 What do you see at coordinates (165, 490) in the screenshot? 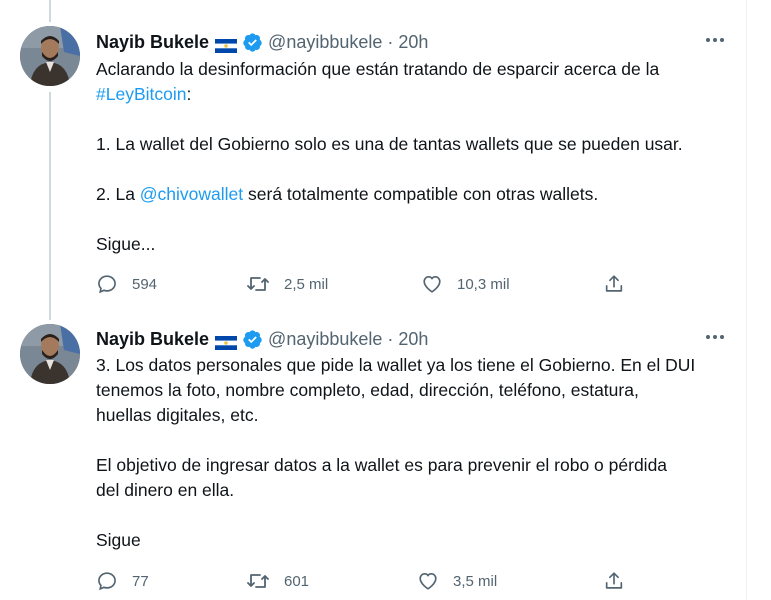
I see `tweet-text-line: del dinero en ella.` at bounding box center [165, 490].